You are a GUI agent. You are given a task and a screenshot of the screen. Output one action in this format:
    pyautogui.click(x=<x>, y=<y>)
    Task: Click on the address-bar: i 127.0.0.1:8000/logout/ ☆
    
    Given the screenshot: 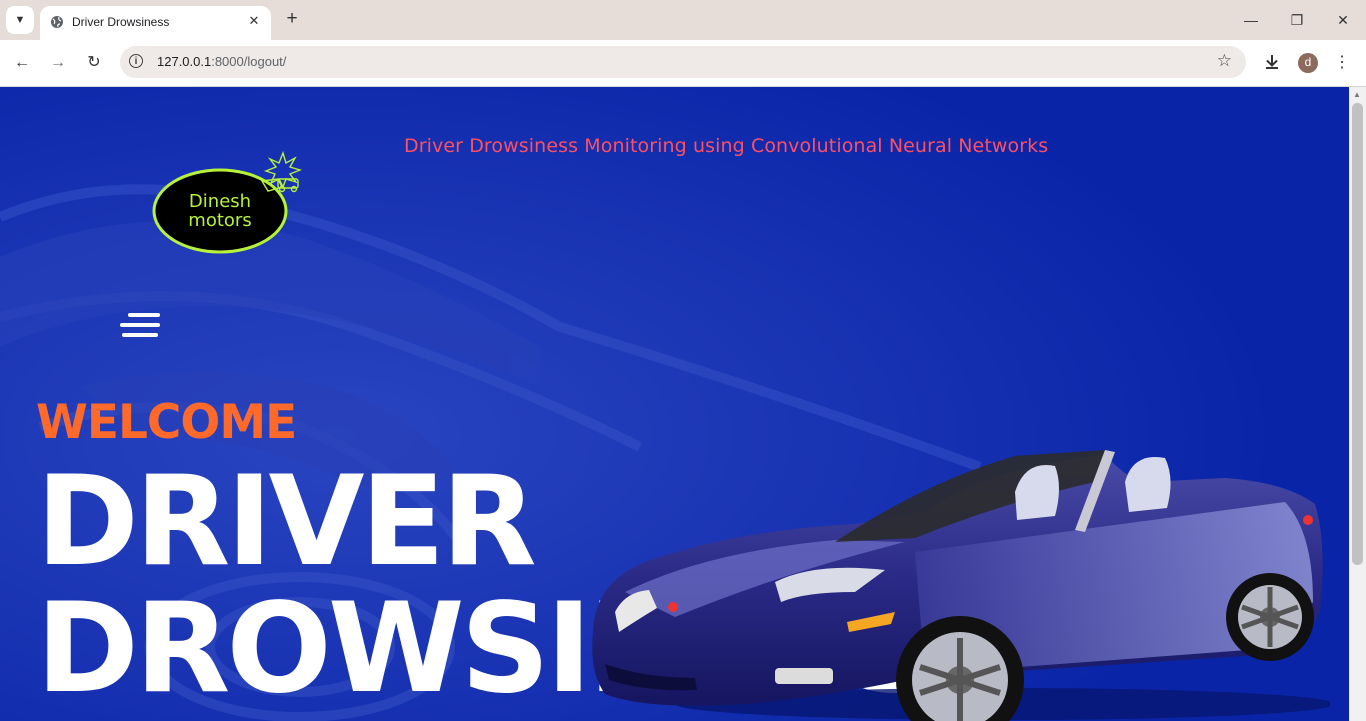 What is the action you would take?
    pyautogui.click(x=683, y=62)
    